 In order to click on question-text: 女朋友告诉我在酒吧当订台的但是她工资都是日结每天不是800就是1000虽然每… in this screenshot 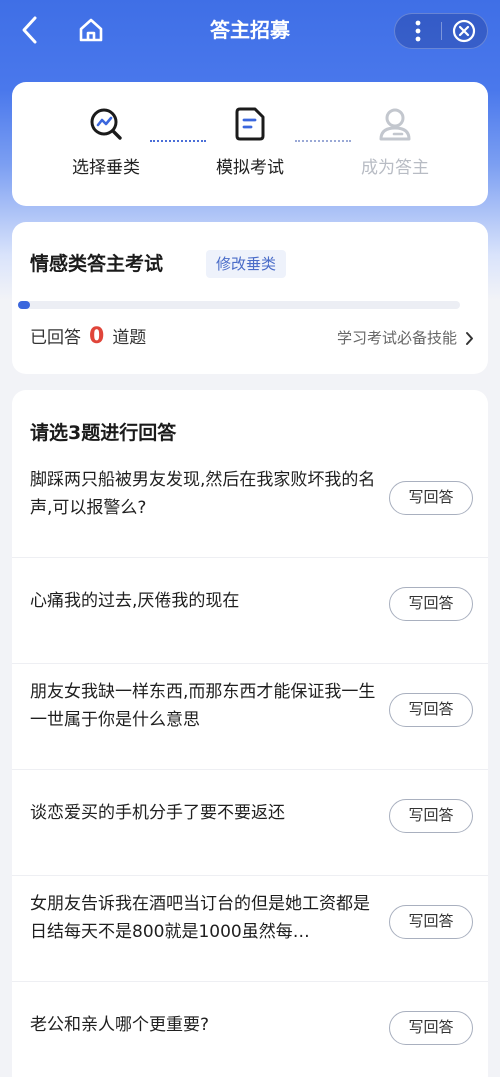, I will do `click(207, 918)`.